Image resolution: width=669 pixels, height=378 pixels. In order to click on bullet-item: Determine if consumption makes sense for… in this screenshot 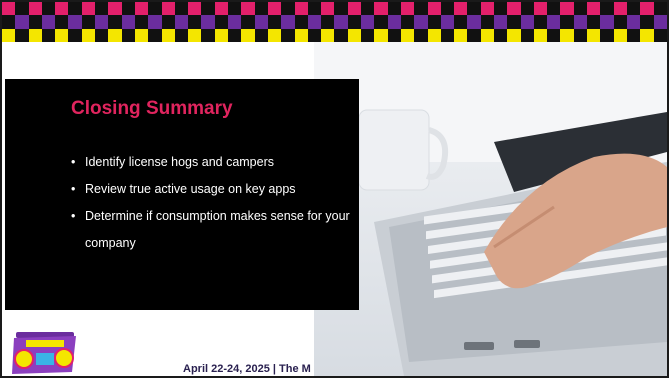, I will do `click(213, 230)`.